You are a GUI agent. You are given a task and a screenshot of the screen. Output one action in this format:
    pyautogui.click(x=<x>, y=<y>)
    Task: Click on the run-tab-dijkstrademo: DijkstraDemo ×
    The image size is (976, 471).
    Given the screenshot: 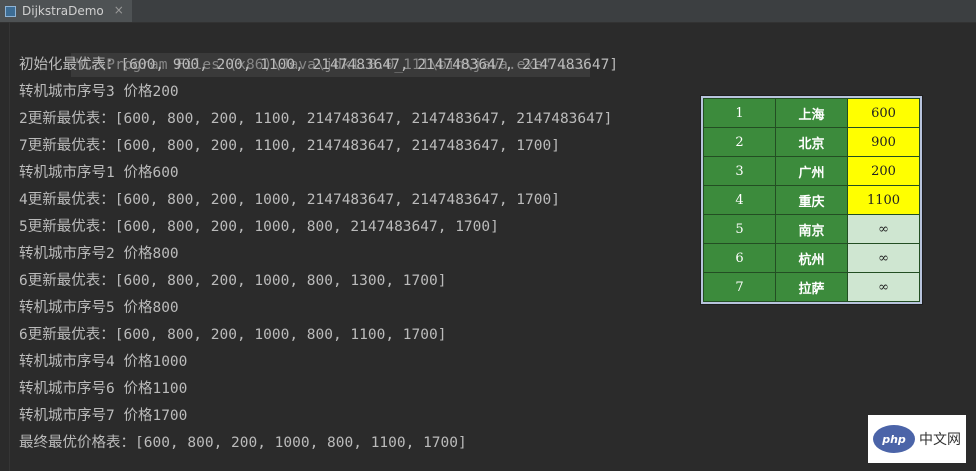 What is the action you would take?
    pyautogui.click(x=66, y=11)
    